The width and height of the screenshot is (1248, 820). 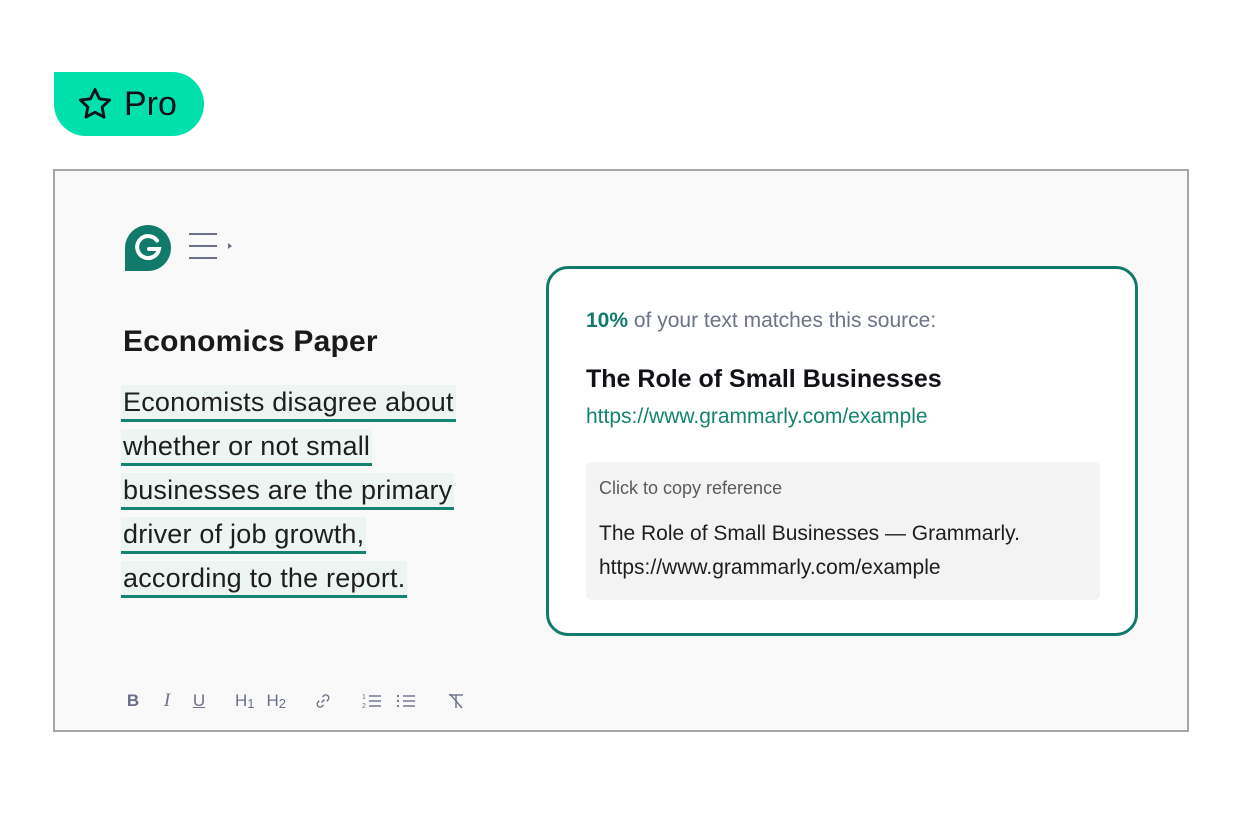 What do you see at coordinates (277, 701) in the screenshot?
I see `heading-2-button: H2` at bounding box center [277, 701].